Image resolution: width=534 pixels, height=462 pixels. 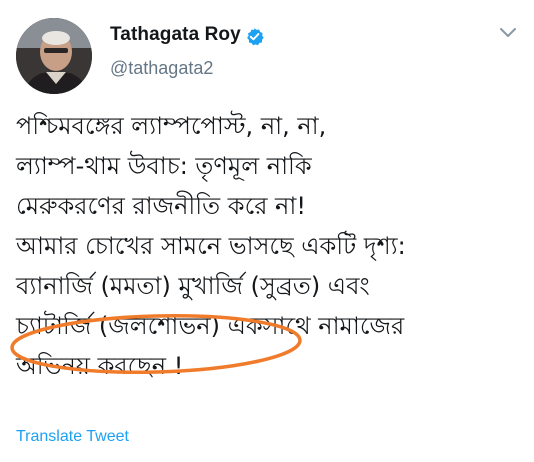 I want to click on tweet-line-2: ল্যাম্প-থাম উবাচ: তৃণমূল নাকি, so click(x=164, y=166).